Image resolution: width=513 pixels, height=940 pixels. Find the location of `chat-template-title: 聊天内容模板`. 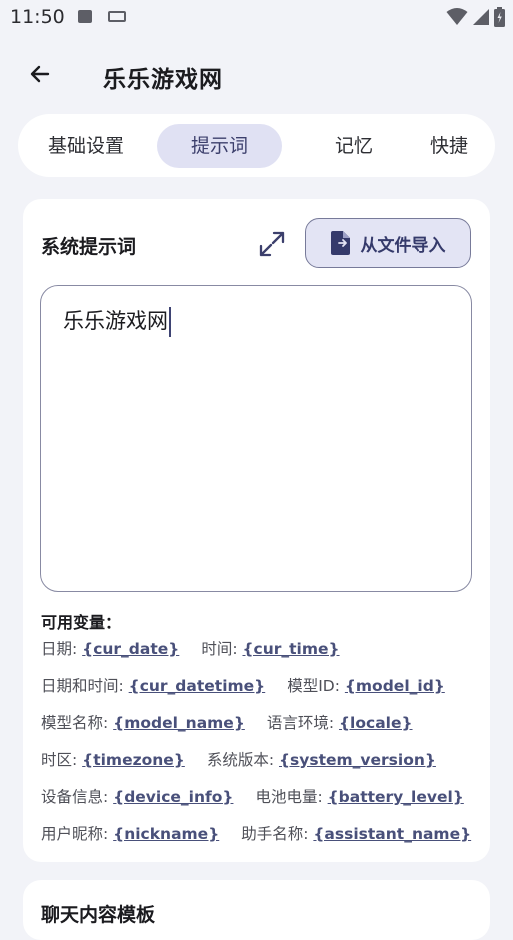

chat-template-title: 聊天内容模板 is located at coordinates (98, 915).